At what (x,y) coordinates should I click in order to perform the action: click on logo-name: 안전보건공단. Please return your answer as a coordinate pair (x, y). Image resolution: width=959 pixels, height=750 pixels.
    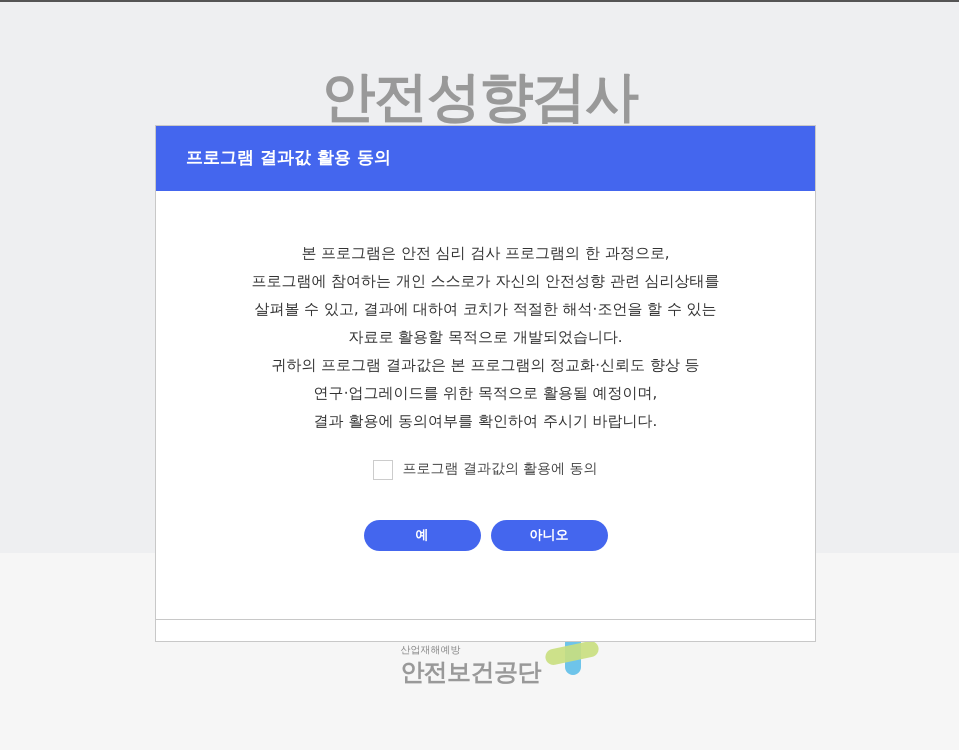
    Looking at the image, I should click on (470, 672).